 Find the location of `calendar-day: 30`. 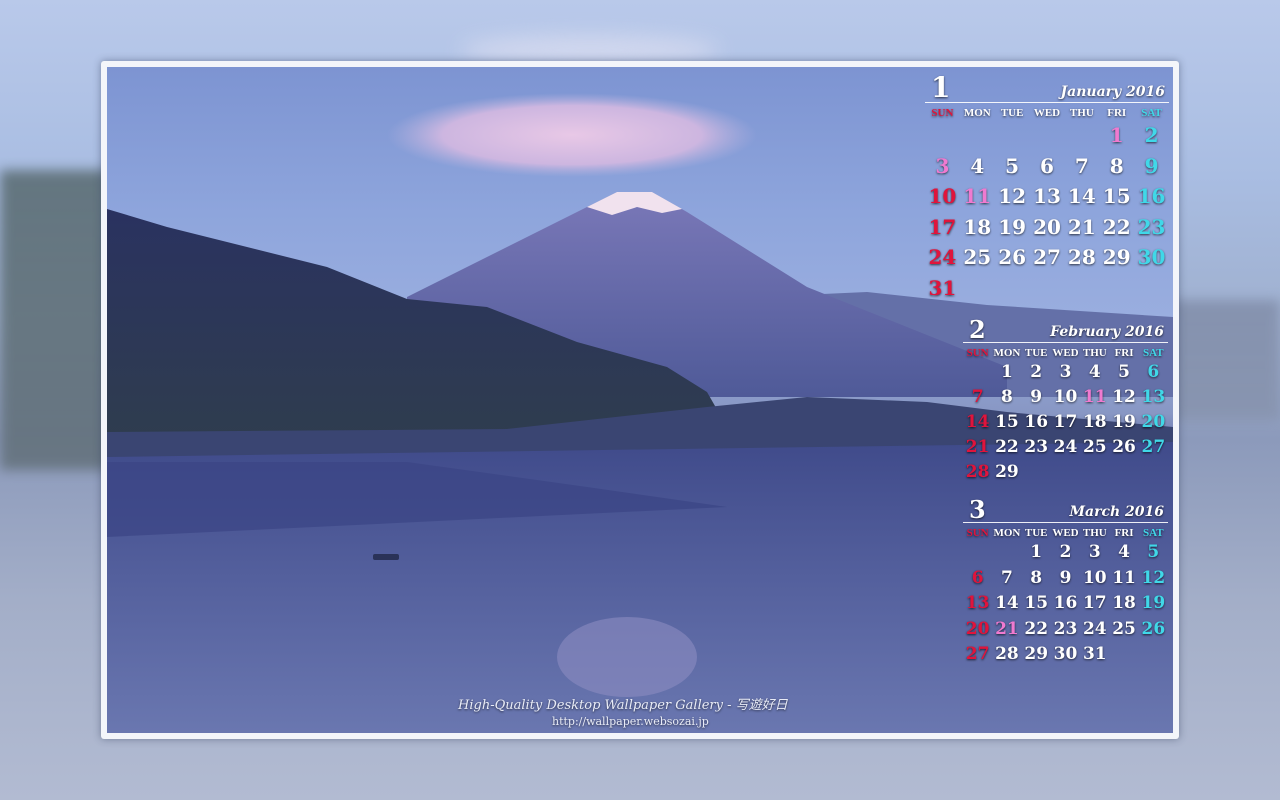

calendar-day: 30 is located at coordinates (1065, 654).